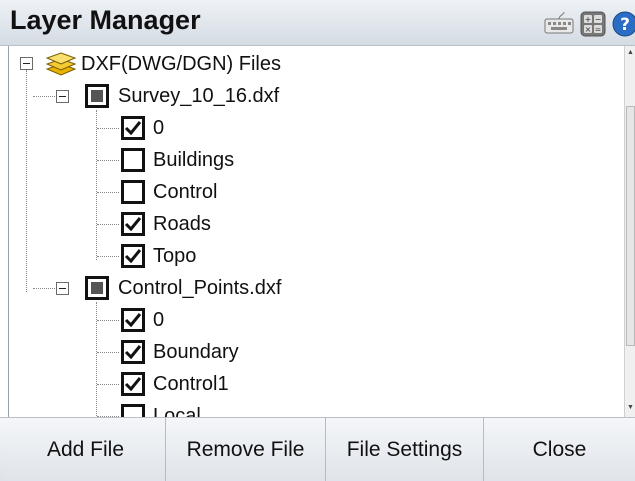 Image resolution: width=635 pixels, height=481 pixels. What do you see at coordinates (200, 288) in the screenshot?
I see `file-label: Control_Points.dxf` at bounding box center [200, 288].